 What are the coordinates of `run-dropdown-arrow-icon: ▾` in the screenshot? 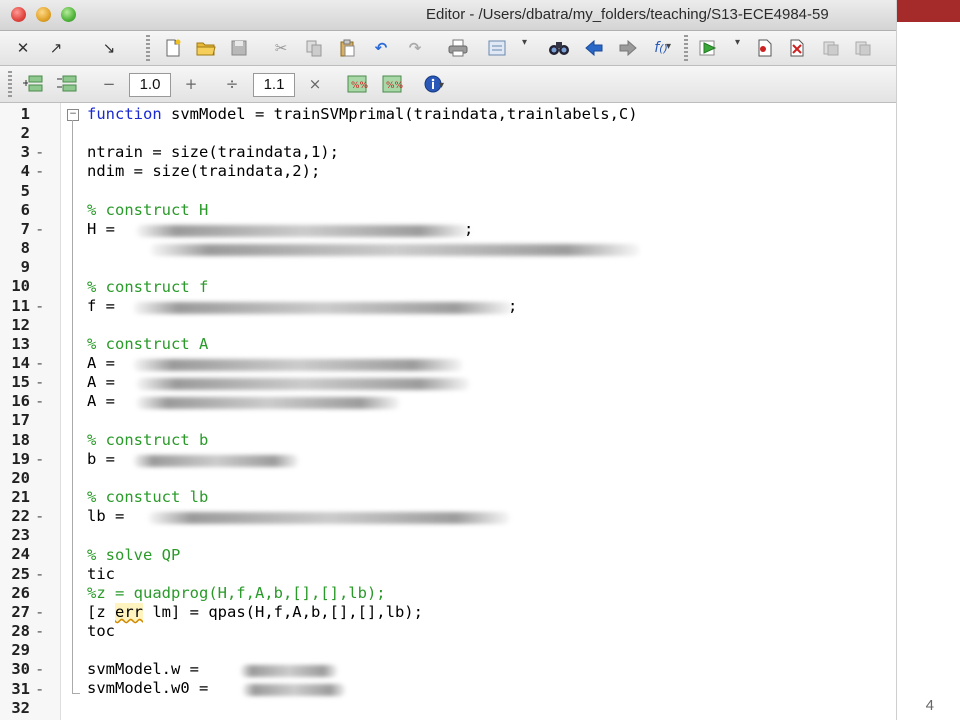 It's located at (737, 42).